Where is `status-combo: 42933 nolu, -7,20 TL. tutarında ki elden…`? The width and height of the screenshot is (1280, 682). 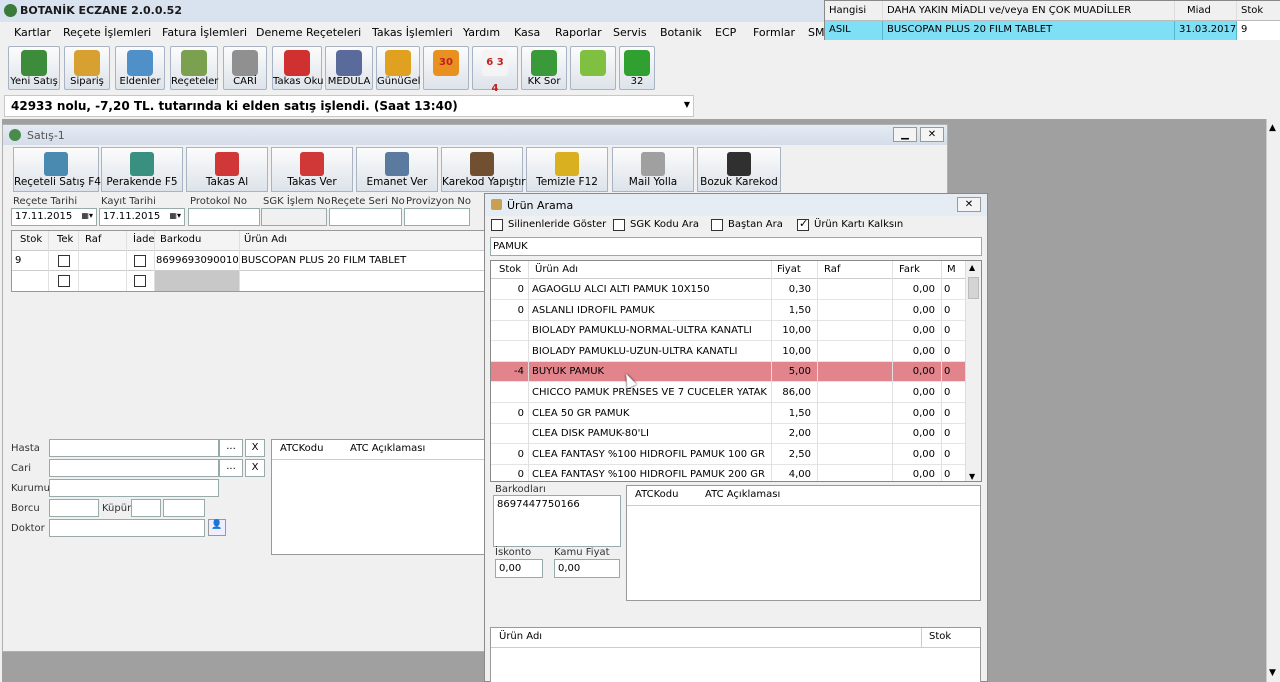 status-combo: 42933 nolu, -7,20 TL. tutarında ki elden… is located at coordinates (349, 106).